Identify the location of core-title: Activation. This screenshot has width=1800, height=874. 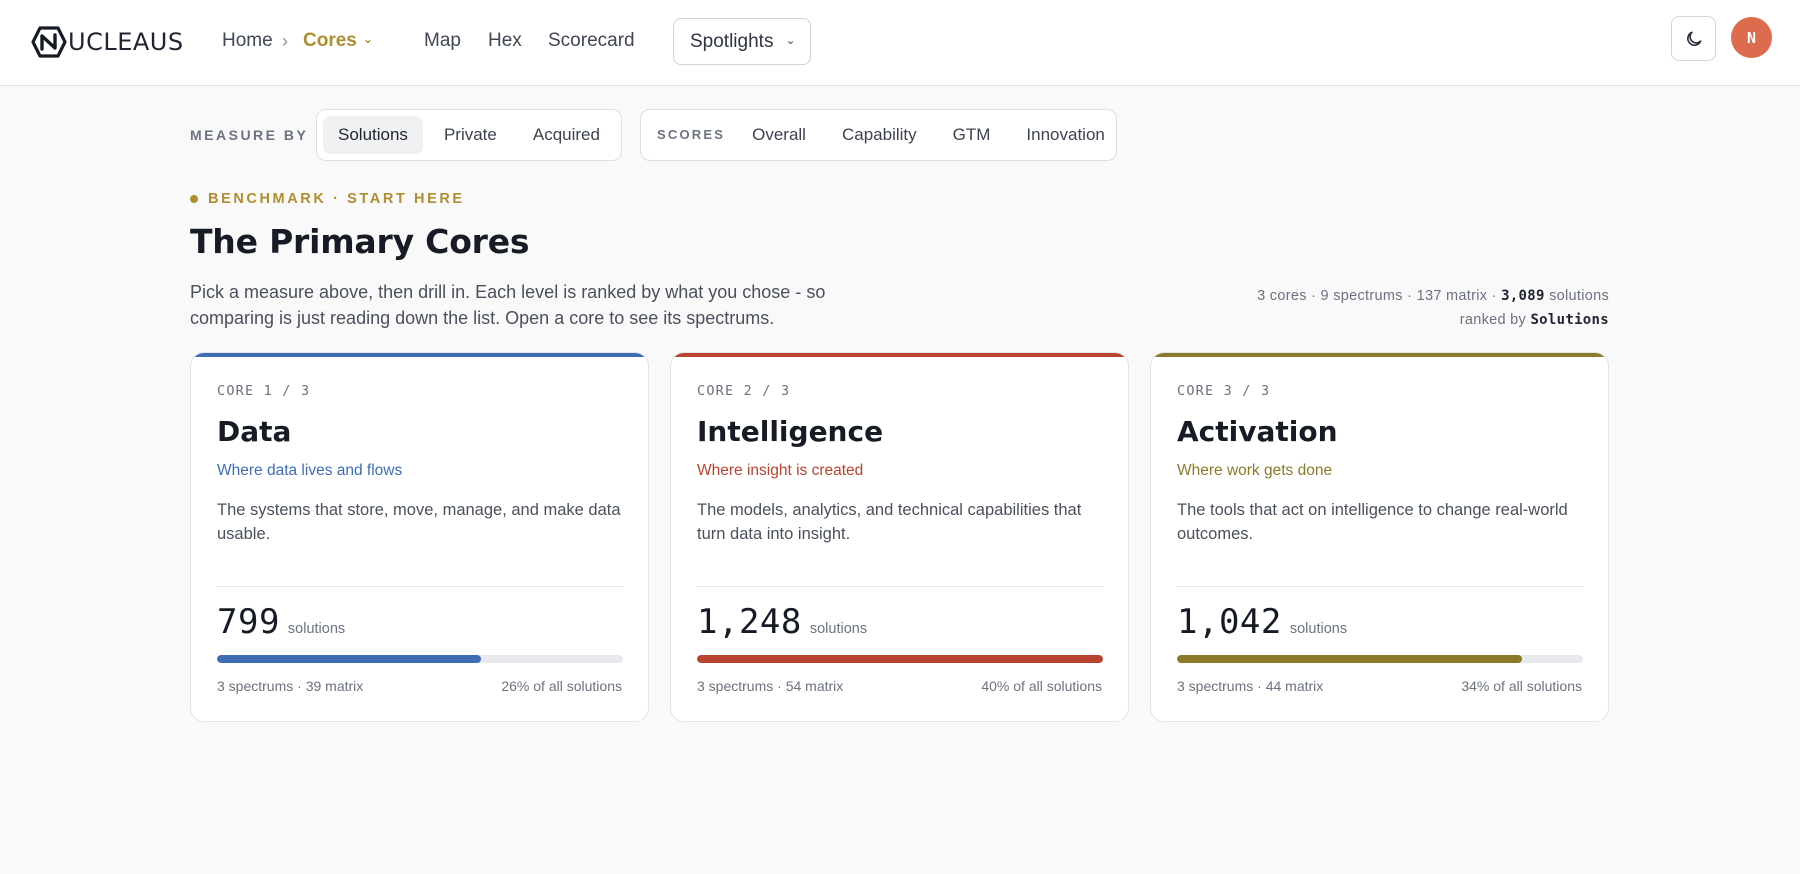
(1257, 431).